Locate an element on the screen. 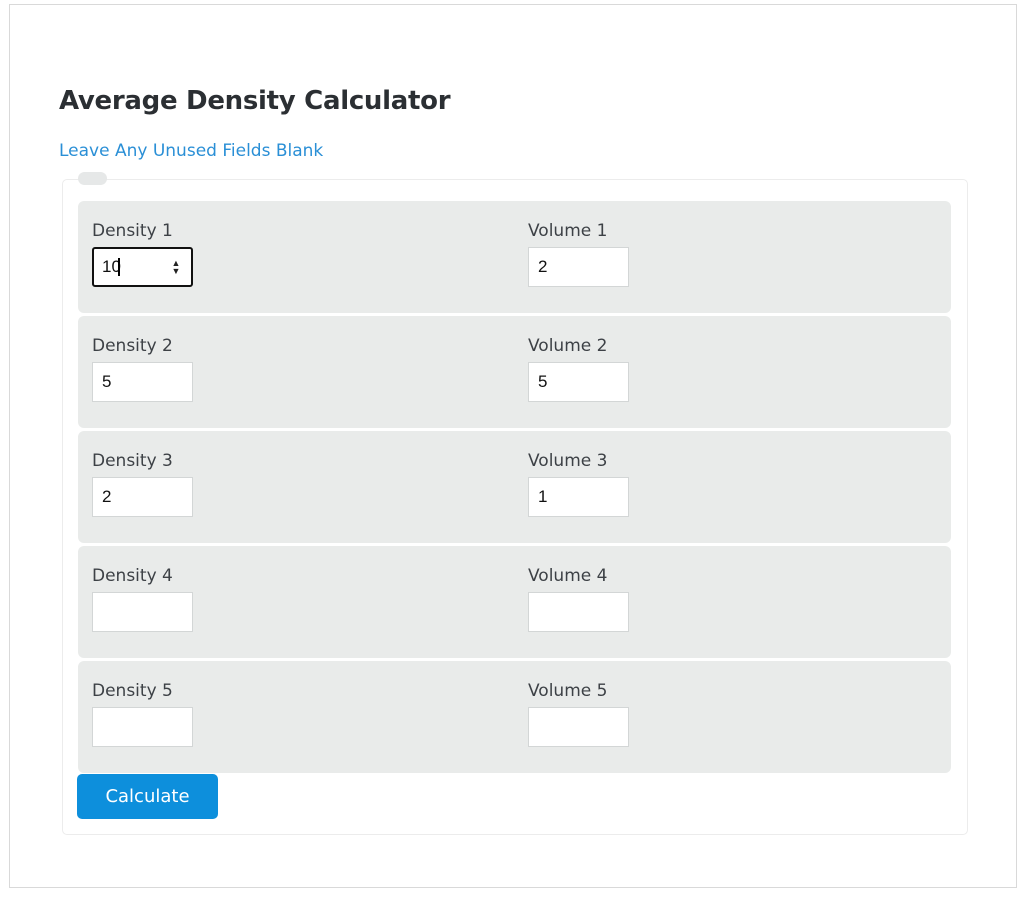 The image size is (1024, 902). density-4-field: Density 4 is located at coordinates (142, 599).